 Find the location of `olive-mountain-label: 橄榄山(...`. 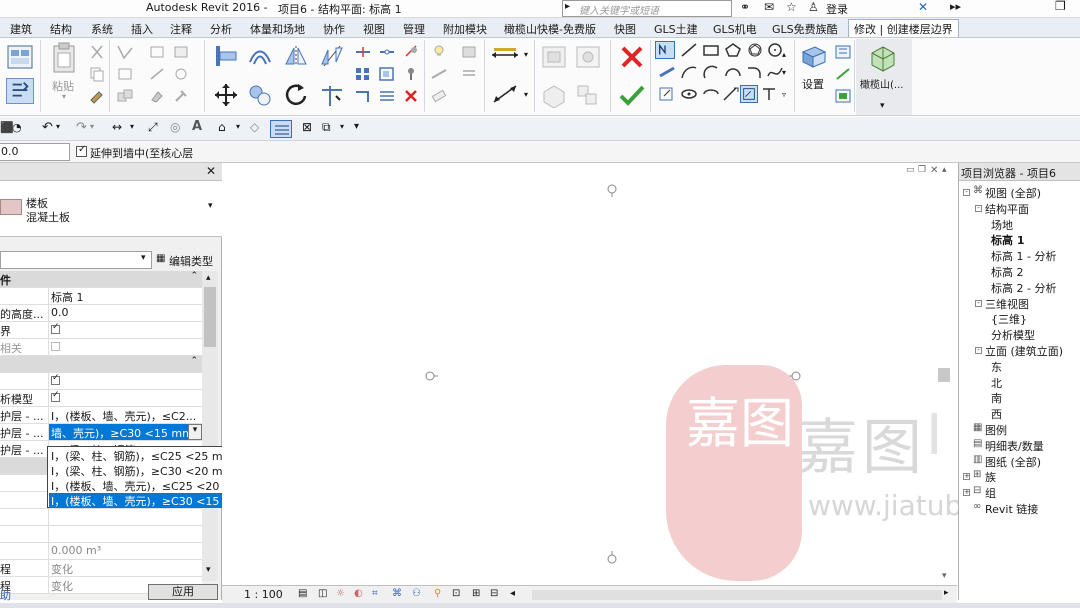

olive-mountain-label: 橄榄山(... is located at coordinates (881, 83).